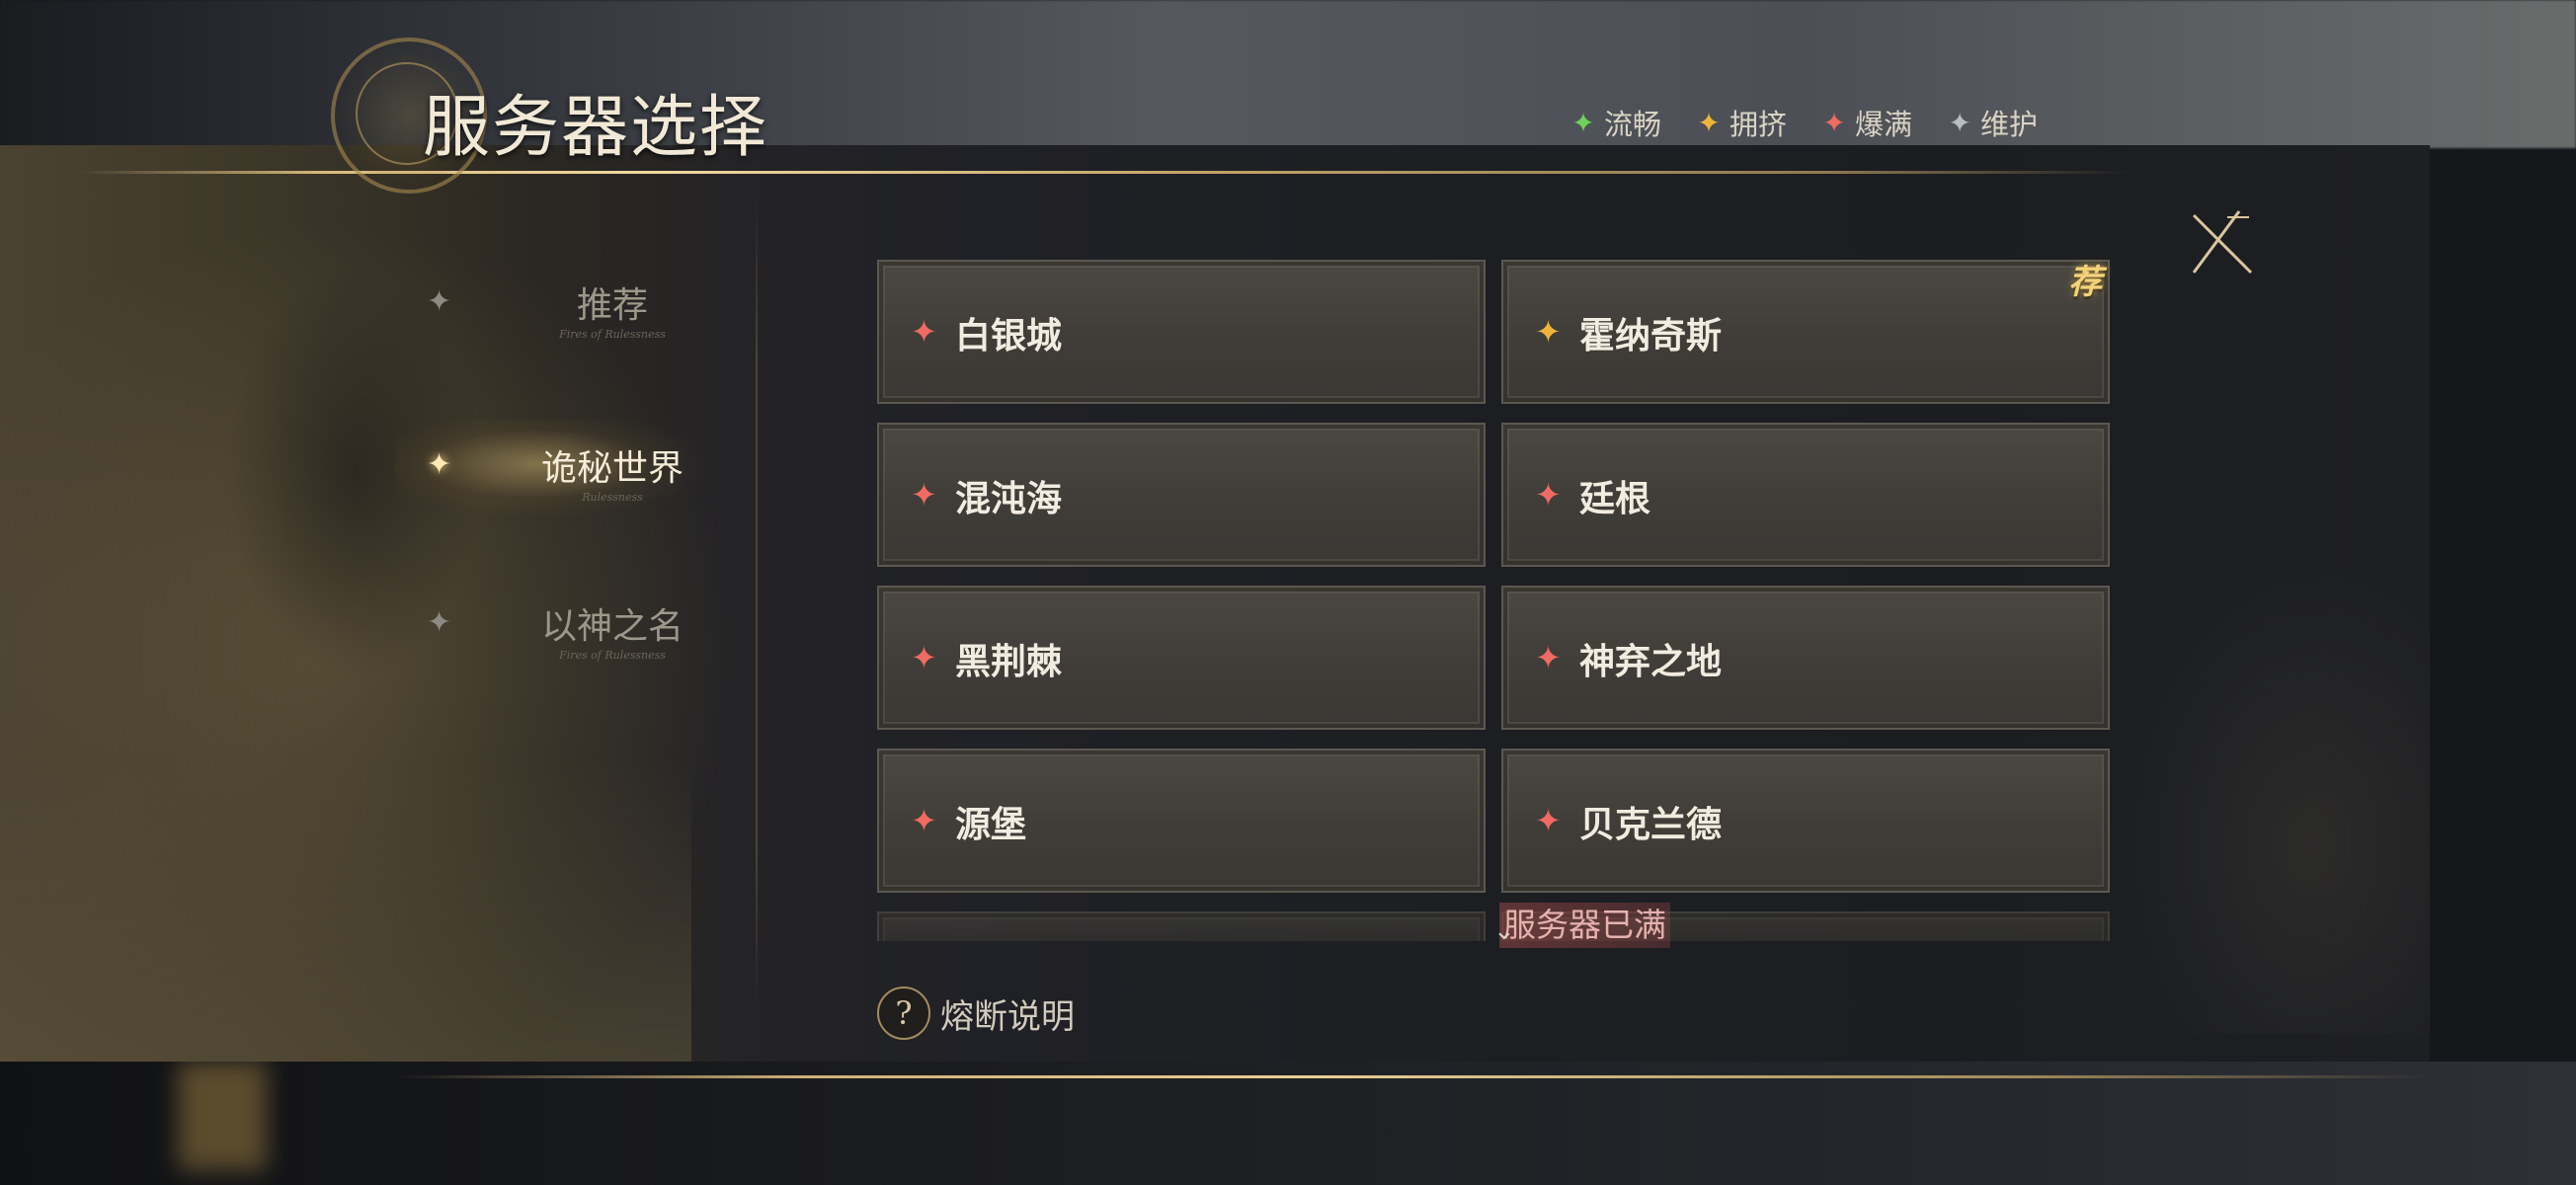 This screenshot has width=2576, height=1185. Describe the element at coordinates (1009, 499) in the screenshot. I see `server-name: 混沌海` at that location.